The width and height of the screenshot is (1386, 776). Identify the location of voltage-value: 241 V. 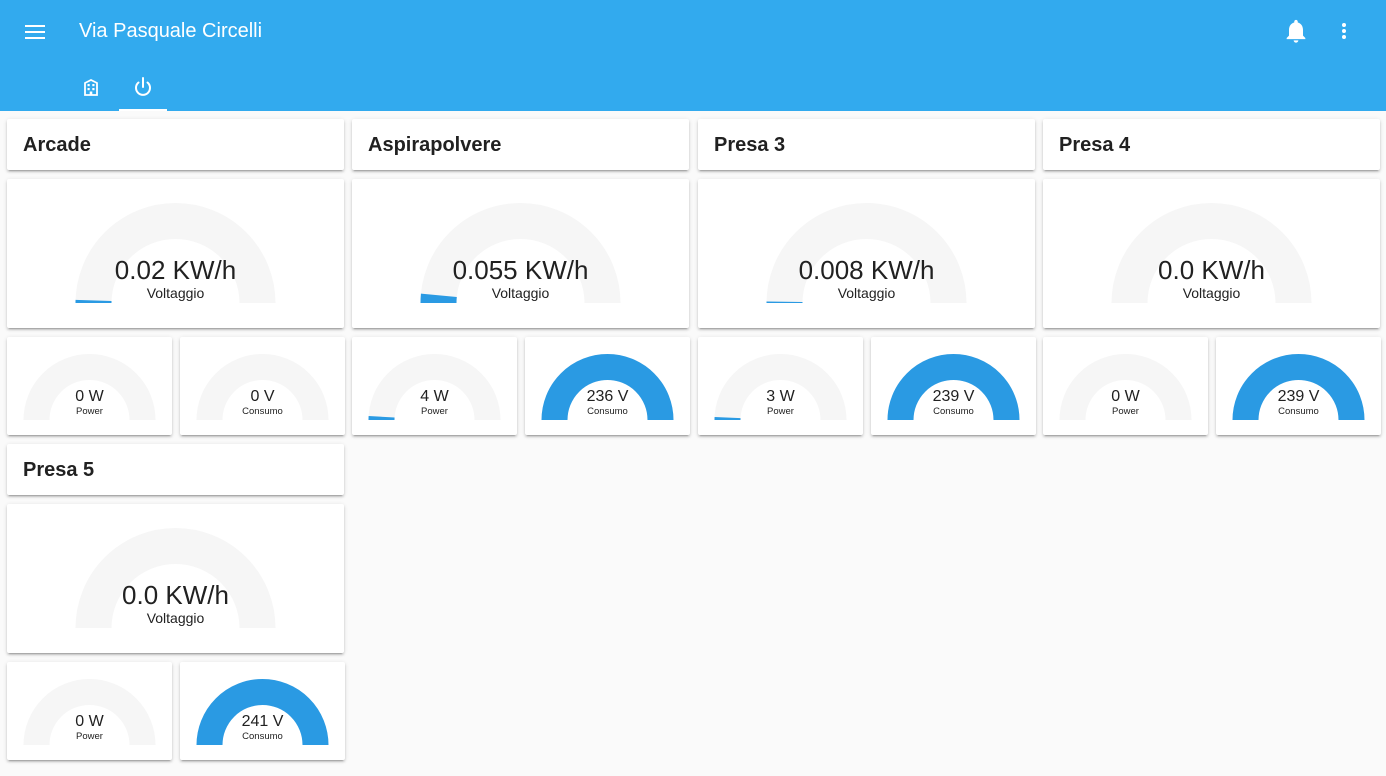
(262, 721).